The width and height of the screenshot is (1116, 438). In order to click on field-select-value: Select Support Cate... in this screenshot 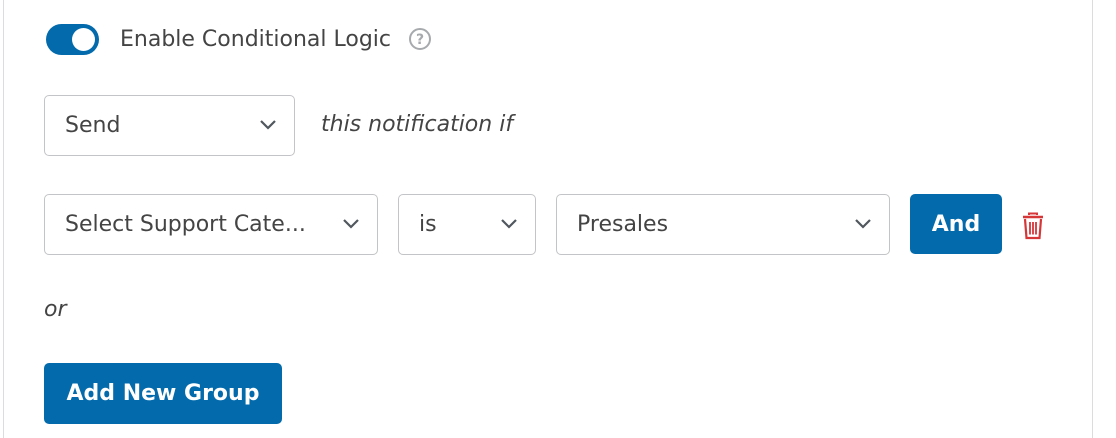, I will do `click(185, 224)`.